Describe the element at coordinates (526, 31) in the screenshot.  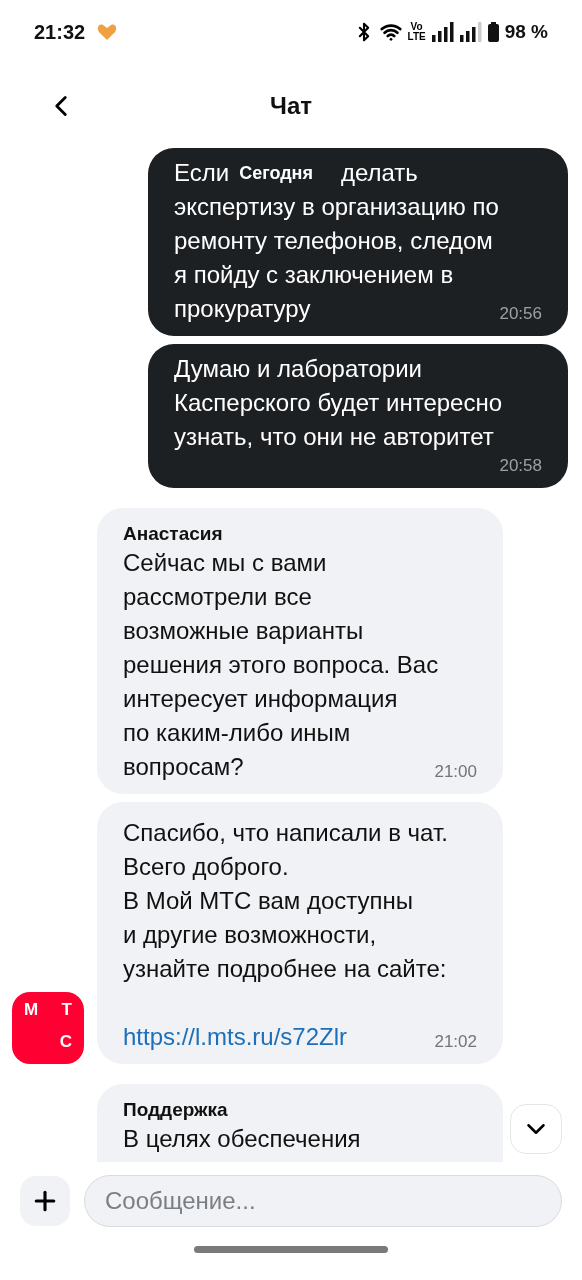
I see `battery-percent: 98 %` at that location.